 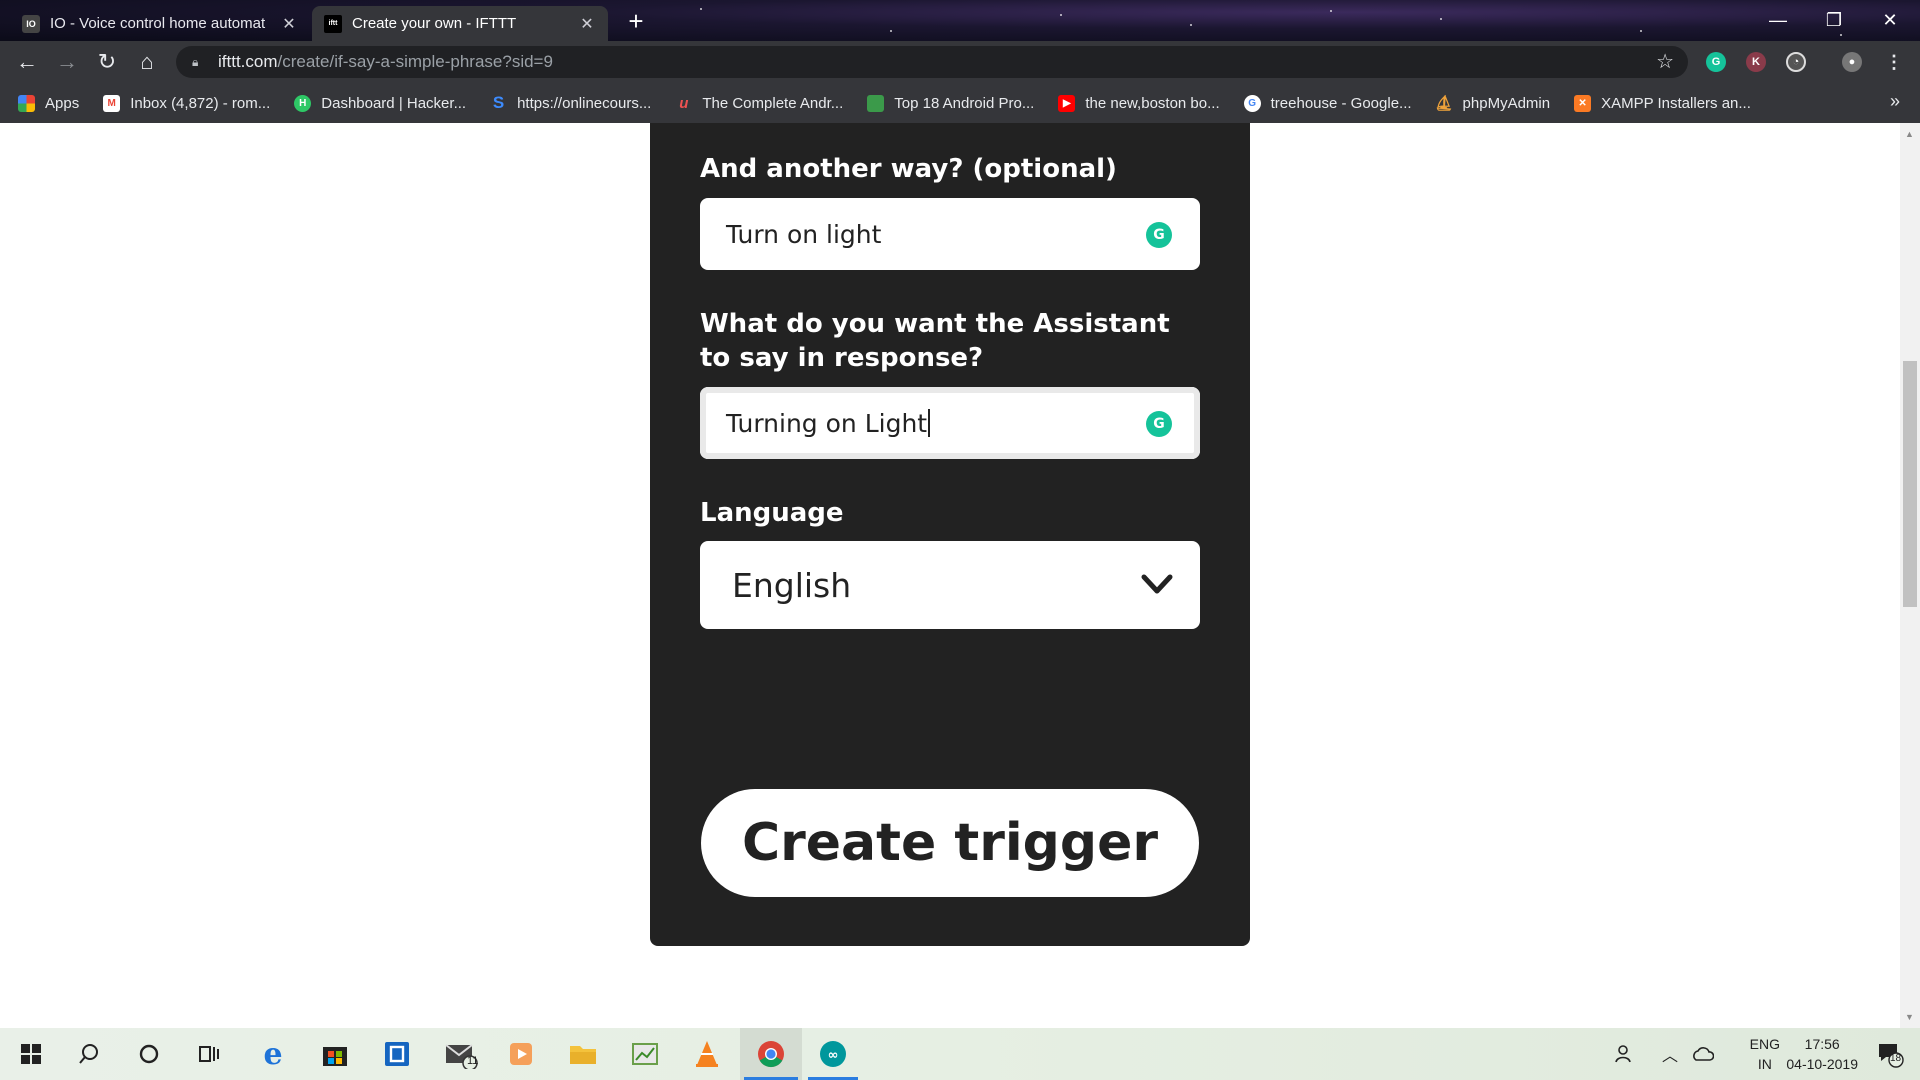 I want to click on scroll-down-icon: ▼, so click(x=1909, y=1017).